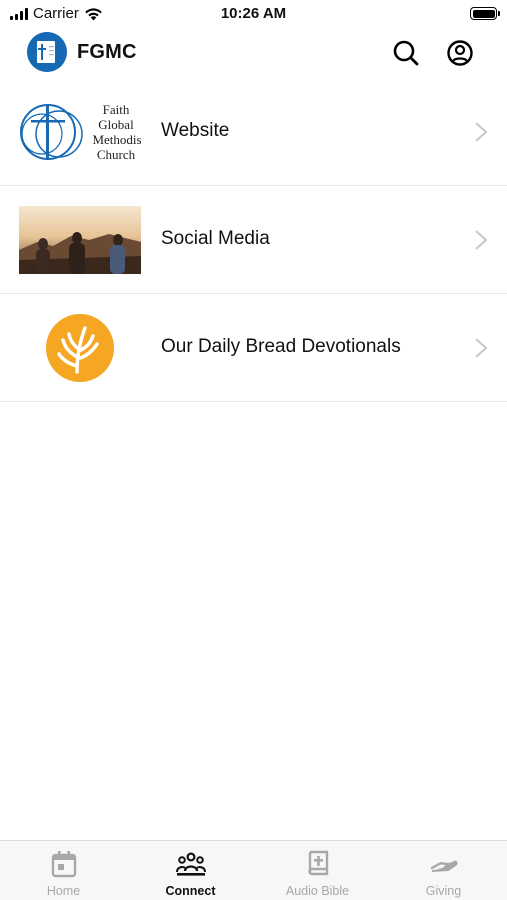 This screenshot has height=900, width=507. I want to click on tab-label: Connect, so click(190, 891).